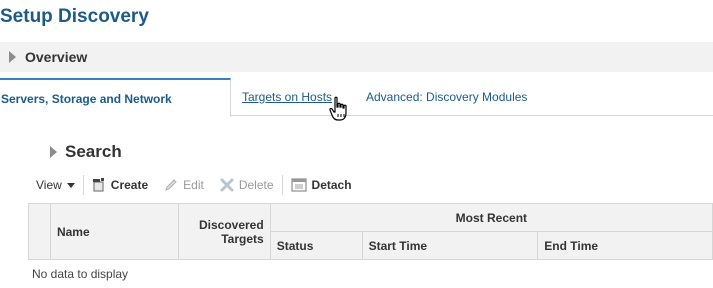  I want to click on edit-button: Edit, so click(184, 185).